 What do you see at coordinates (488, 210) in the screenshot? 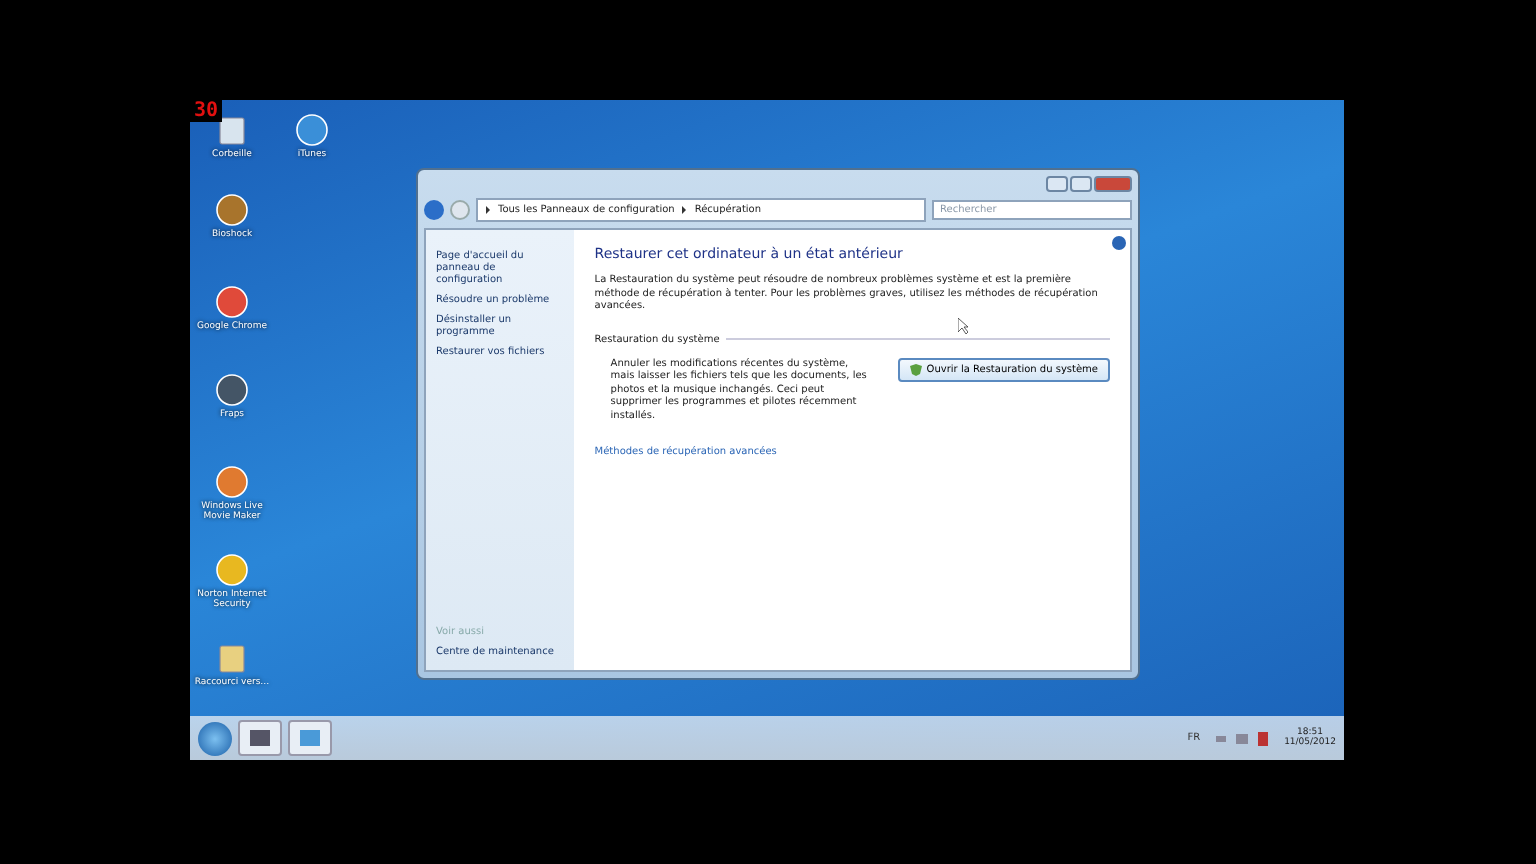
I see `chevron-icon` at bounding box center [488, 210].